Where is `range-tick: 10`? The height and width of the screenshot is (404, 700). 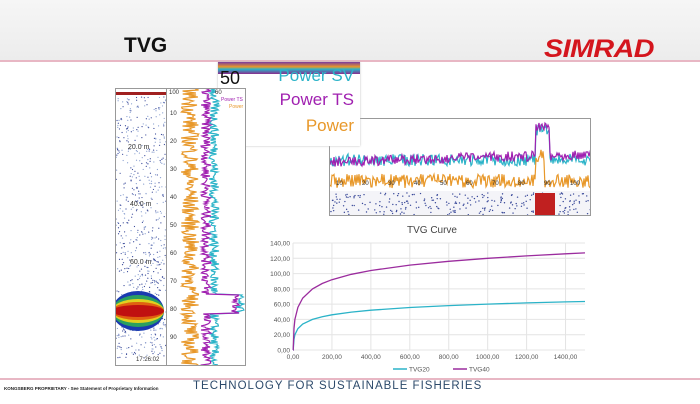
range-tick: 10 is located at coordinates (339, 184).